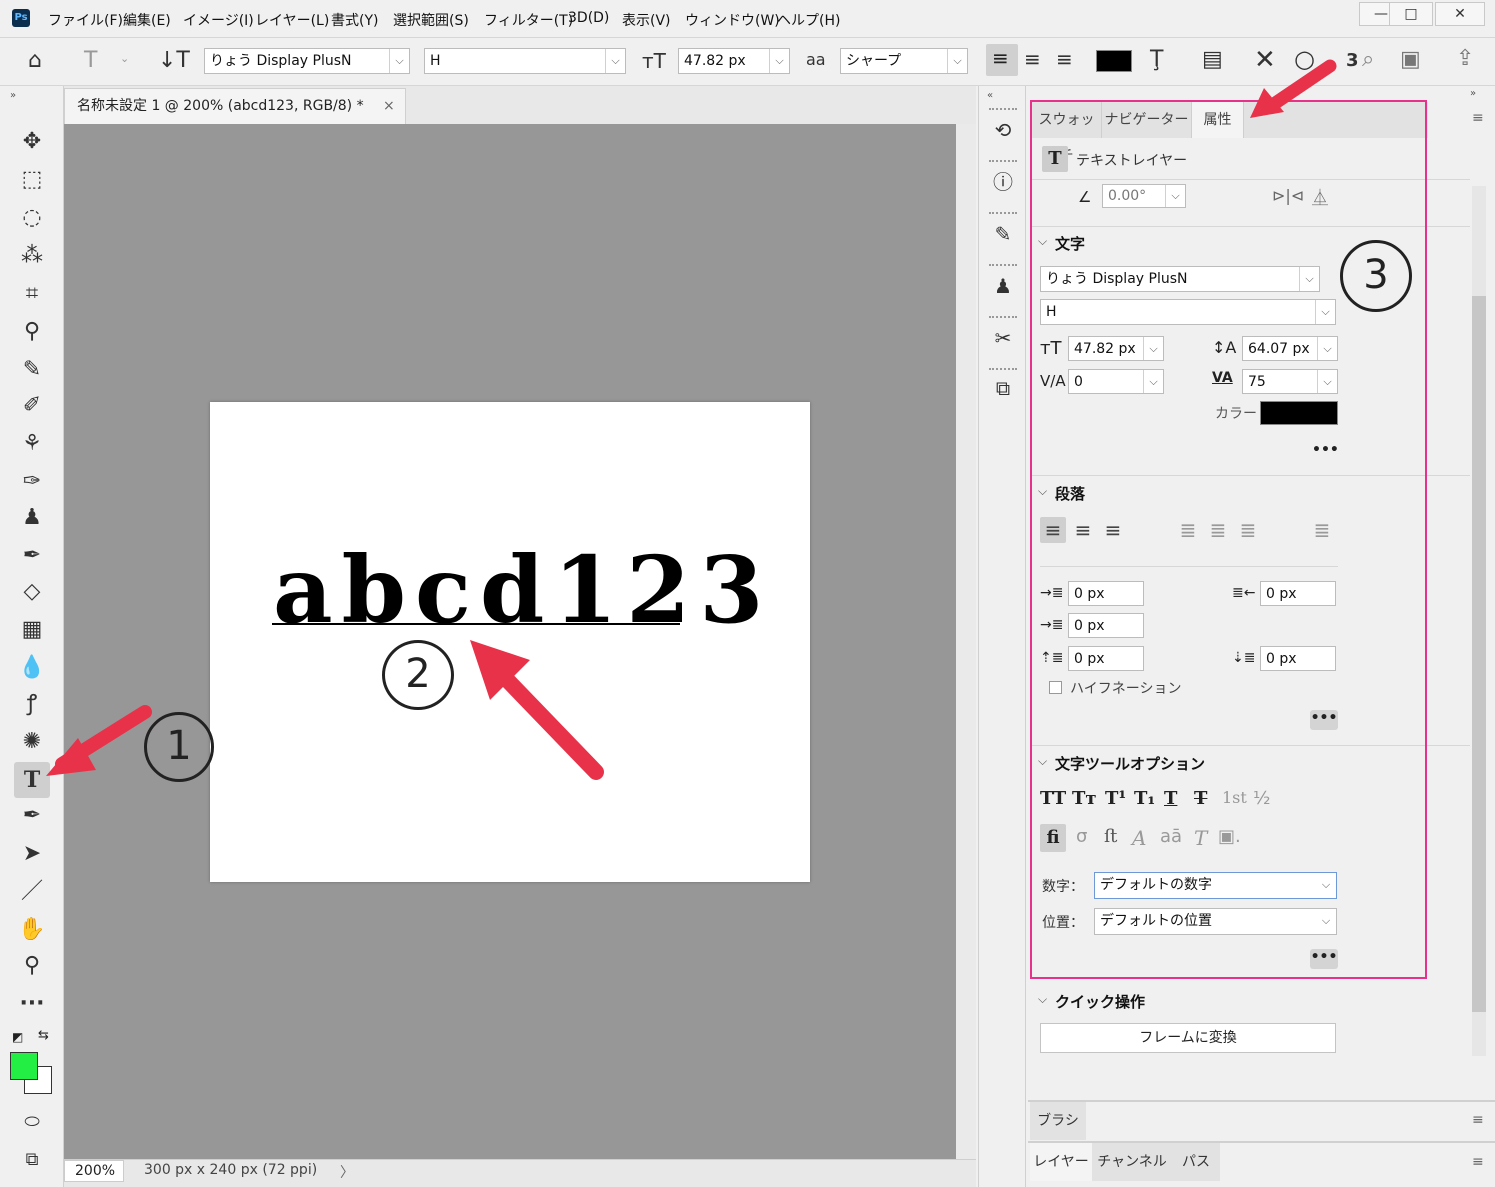 The width and height of the screenshot is (1495, 1187). I want to click on arrow-to-properties-tab, so click(1293, 88).